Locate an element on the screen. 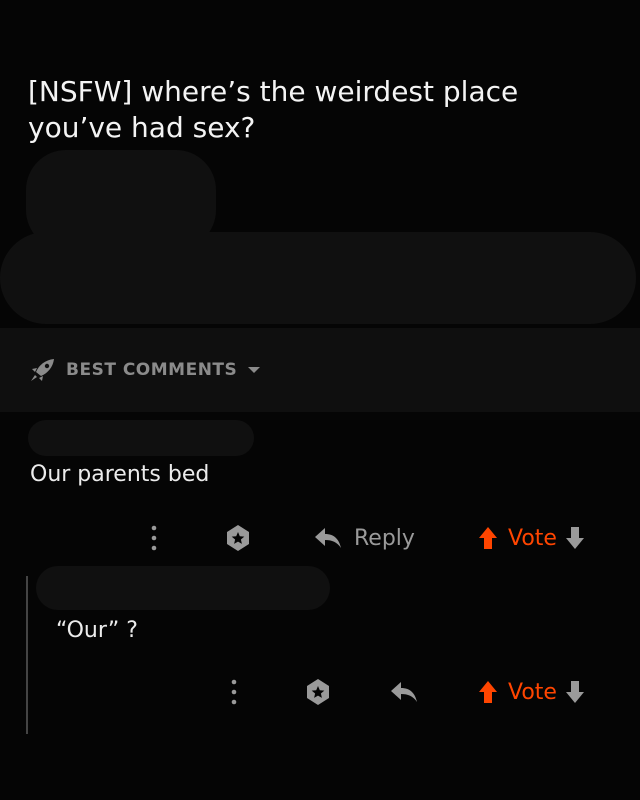 This screenshot has width=640, height=800. rocket-icon is located at coordinates (43, 370).